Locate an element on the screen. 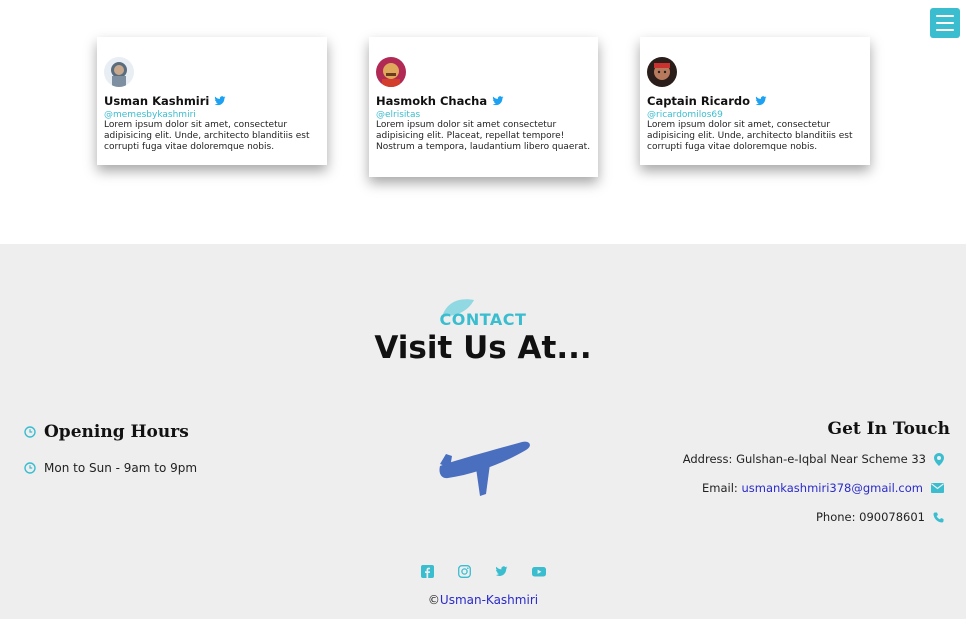  phone-line: Phone: 090078601 is located at coordinates (880, 517).